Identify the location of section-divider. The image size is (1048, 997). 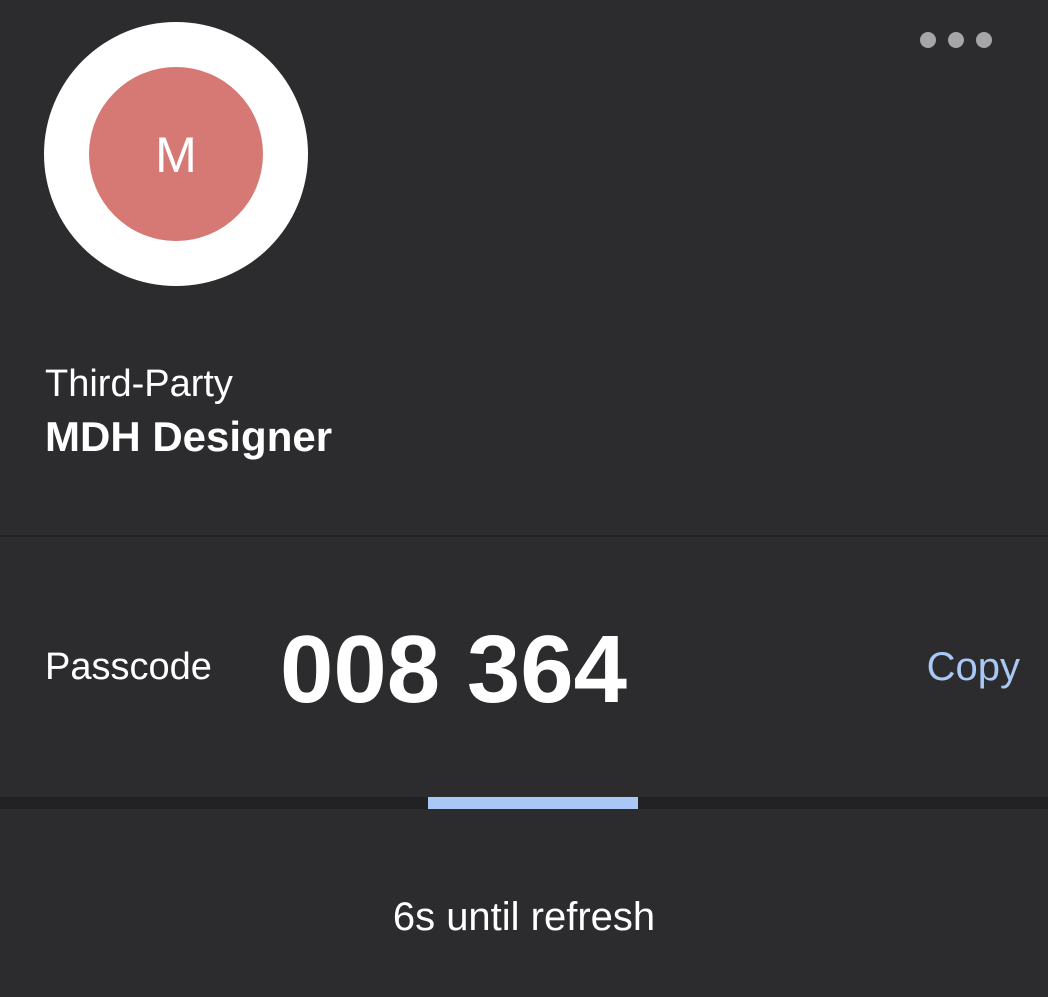
(524, 536).